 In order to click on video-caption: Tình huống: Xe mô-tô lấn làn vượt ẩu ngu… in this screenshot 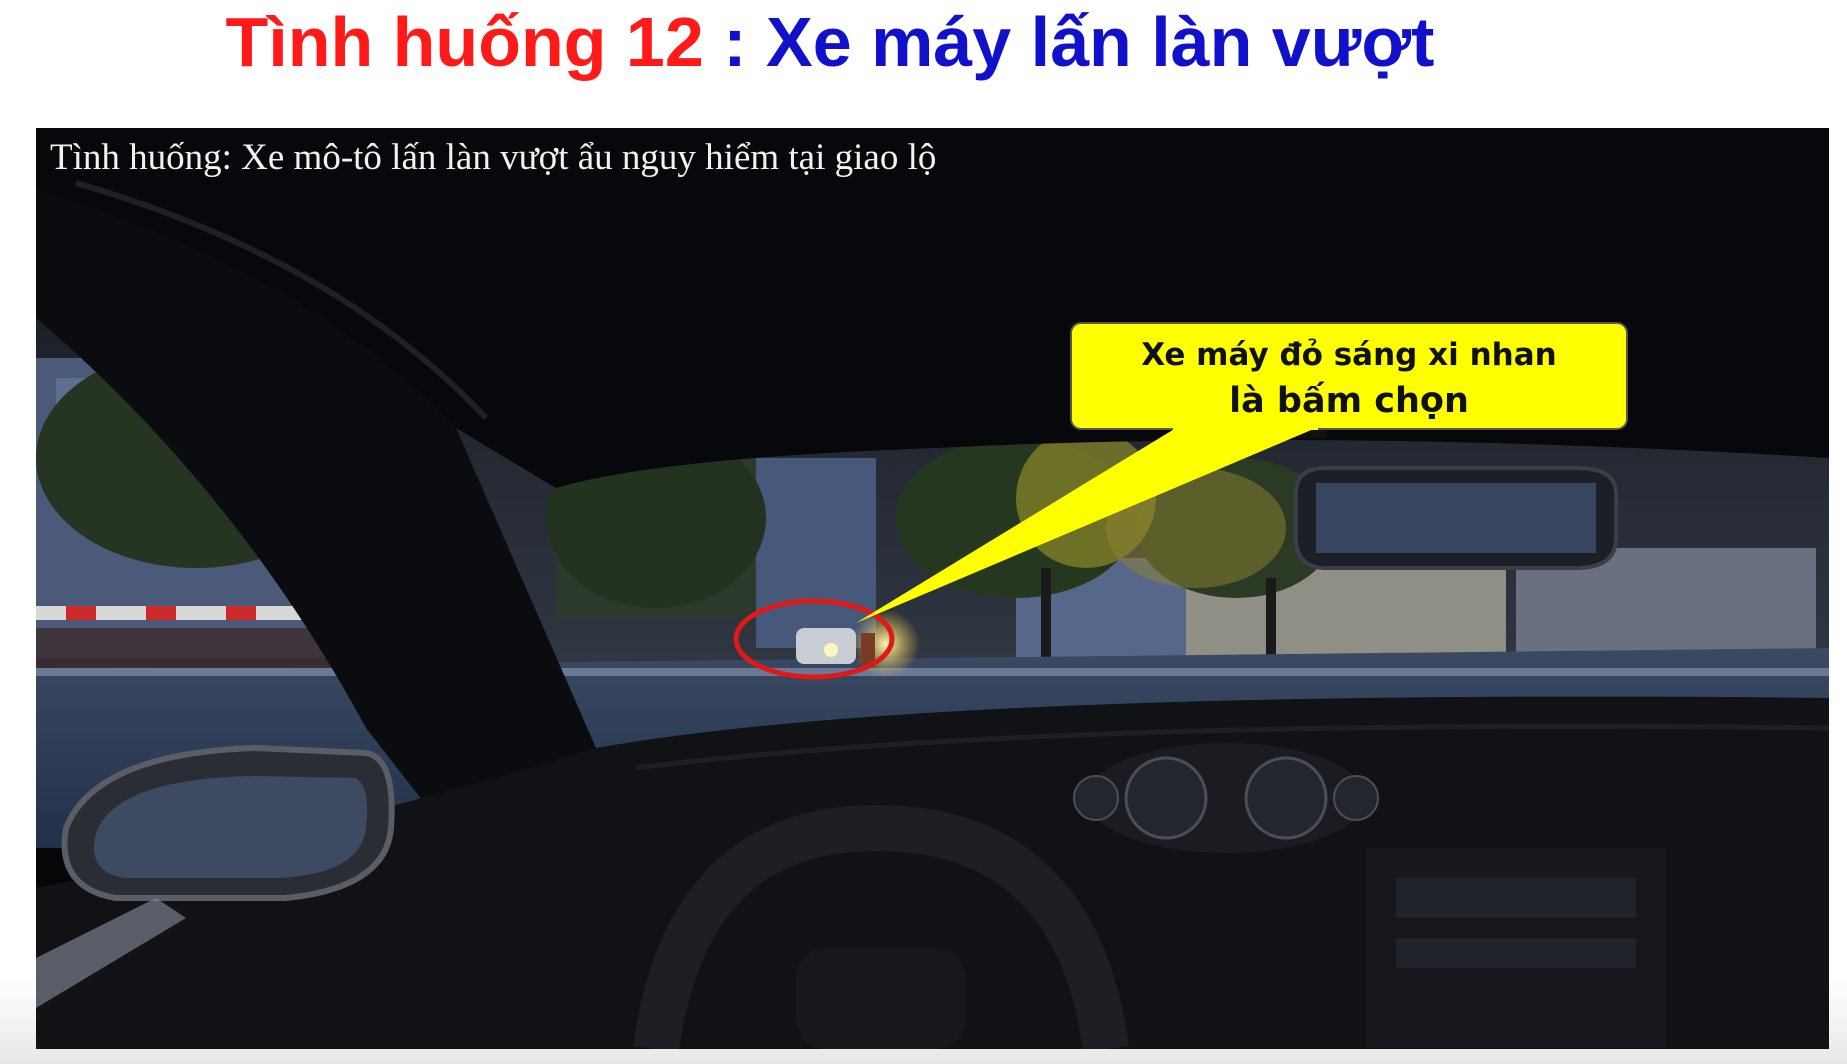, I will do `click(493, 157)`.